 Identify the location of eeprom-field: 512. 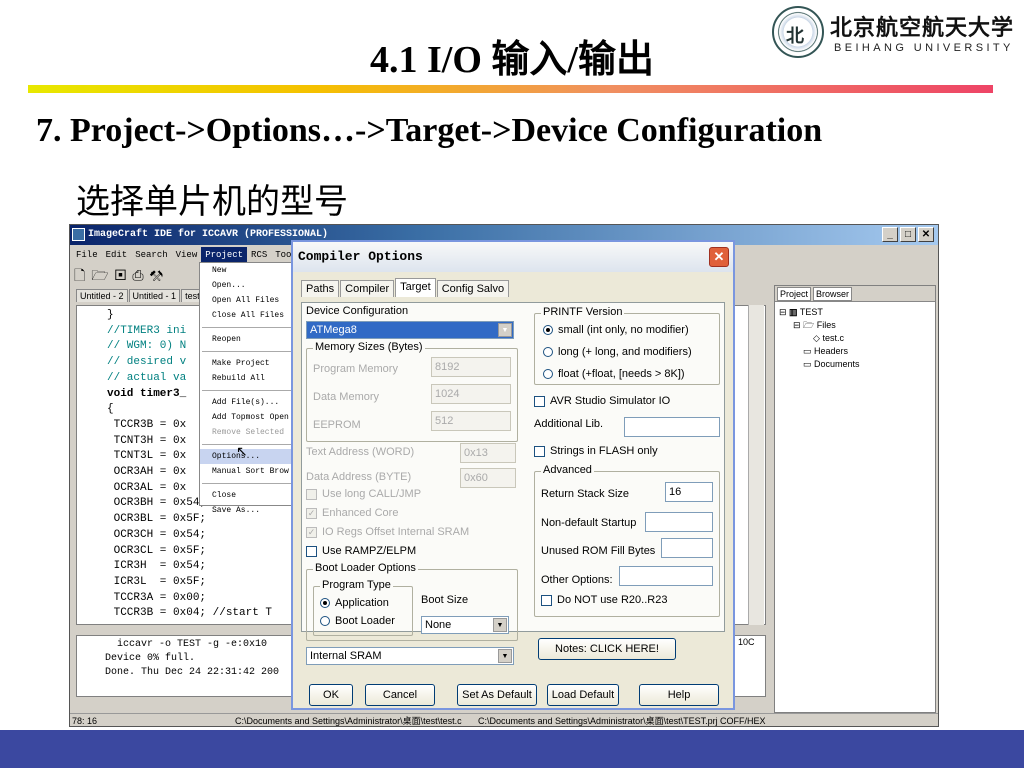
(471, 421).